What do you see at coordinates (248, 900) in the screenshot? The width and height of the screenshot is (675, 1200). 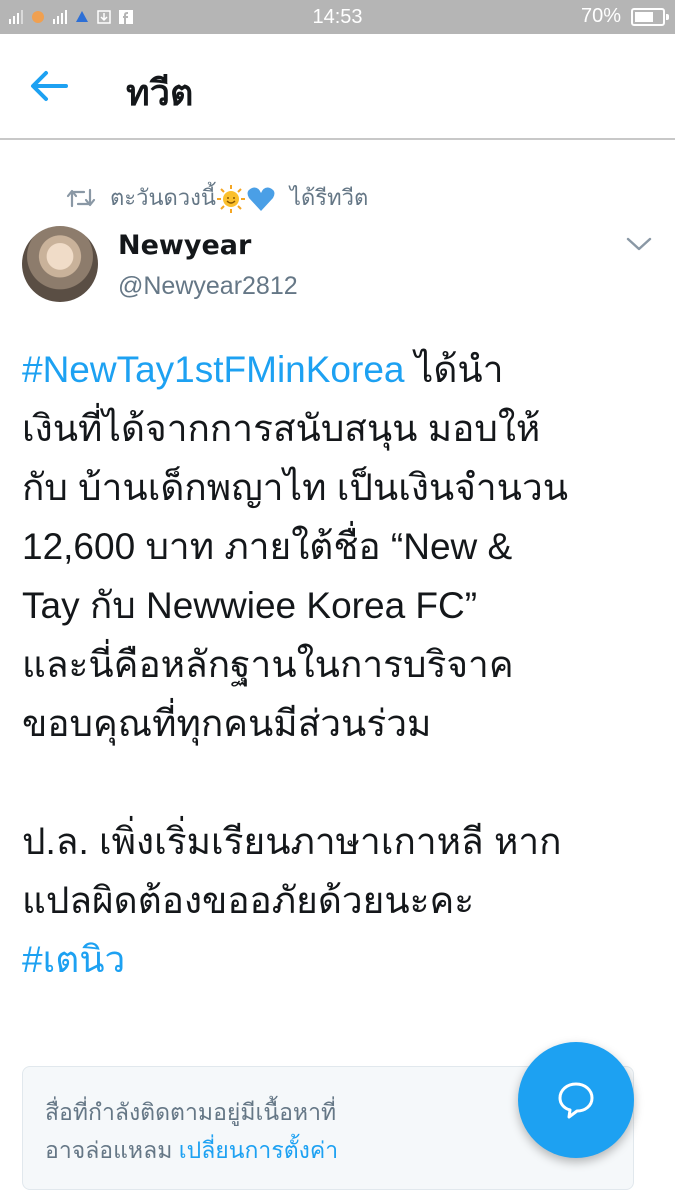 I see `tweet-line-9: แปลผิดต้องขออภัยด้วยนะคะ` at bounding box center [248, 900].